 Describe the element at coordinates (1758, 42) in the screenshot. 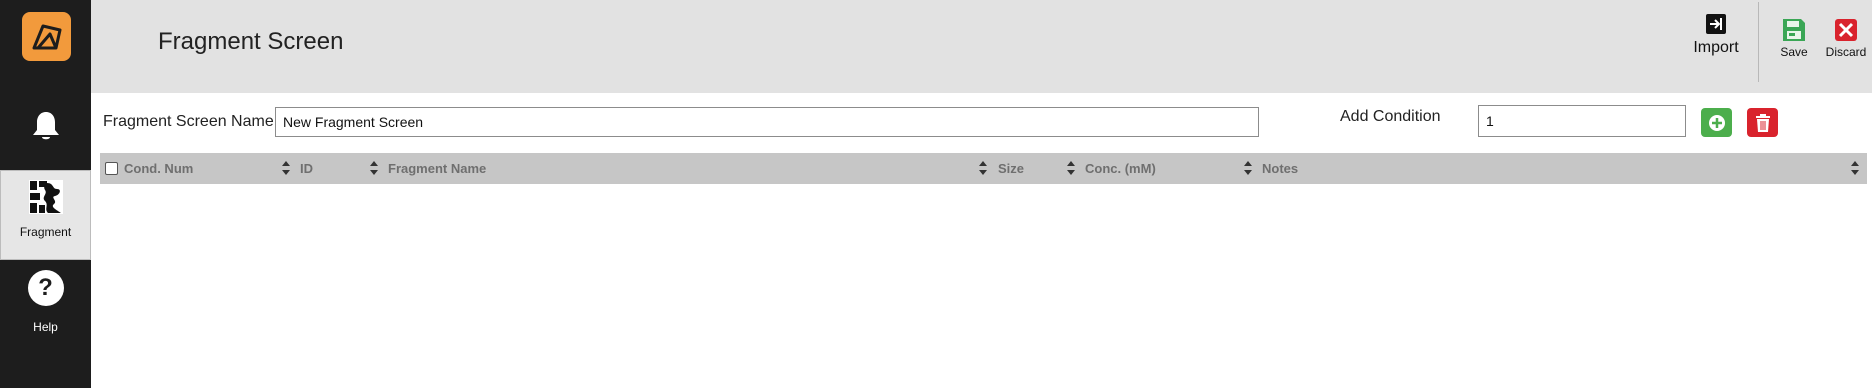

I see `header-divider` at that location.